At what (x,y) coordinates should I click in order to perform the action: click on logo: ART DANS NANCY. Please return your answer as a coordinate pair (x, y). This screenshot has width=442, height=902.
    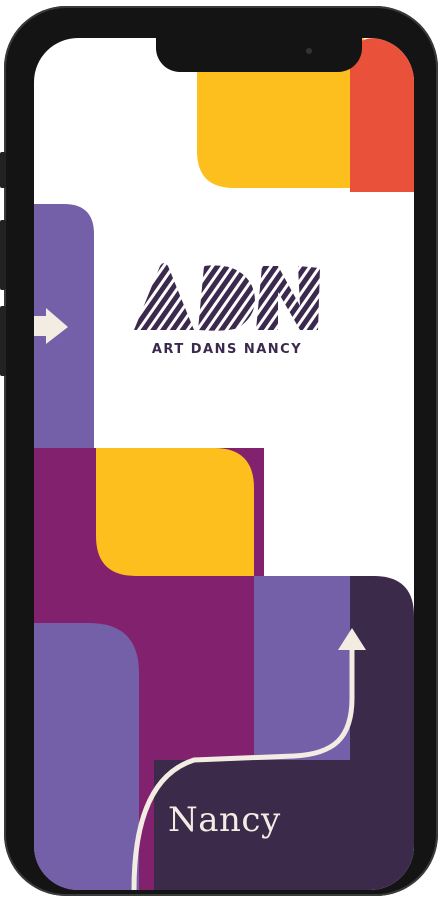
    Looking at the image, I should click on (227, 306).